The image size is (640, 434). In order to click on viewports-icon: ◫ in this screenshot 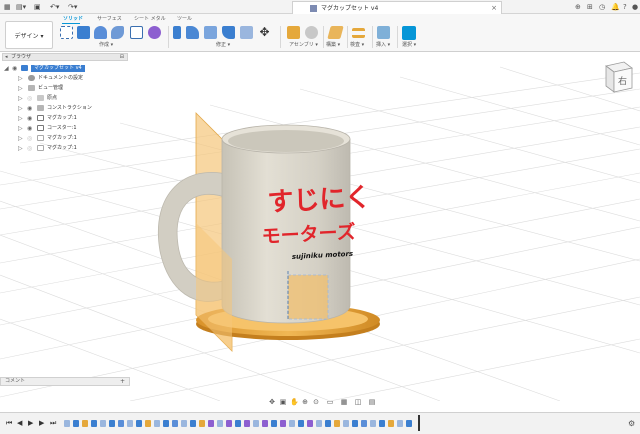, I will do `click(358, 402)`.